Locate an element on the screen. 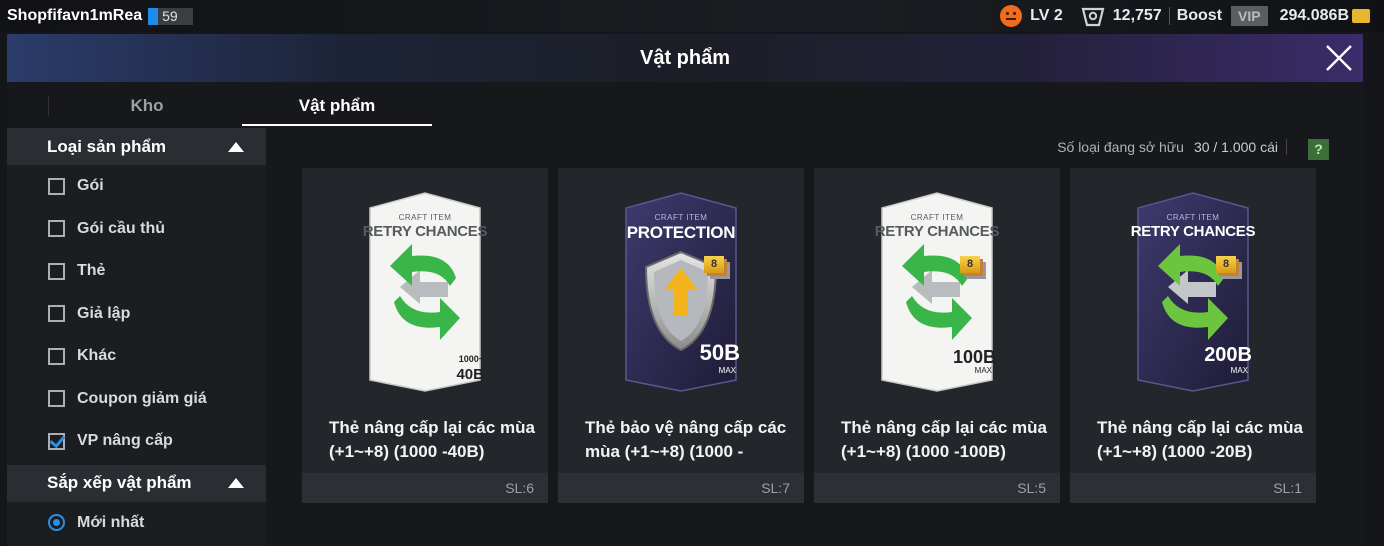  user-badge-value: 59 is located at coordinates (170, 16).